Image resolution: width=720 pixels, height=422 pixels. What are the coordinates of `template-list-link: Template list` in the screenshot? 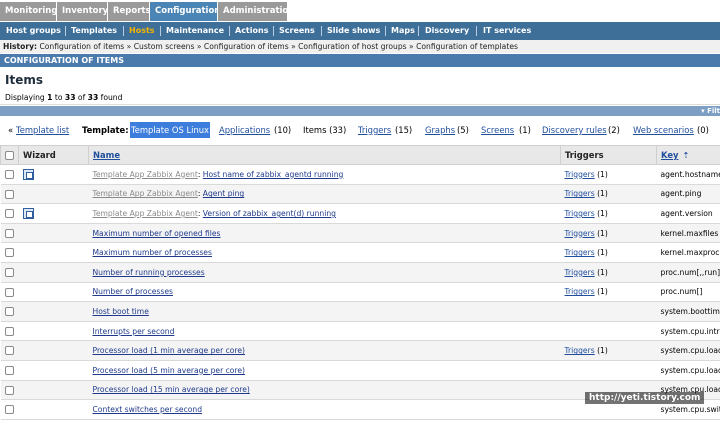 It's located at (42, 130).